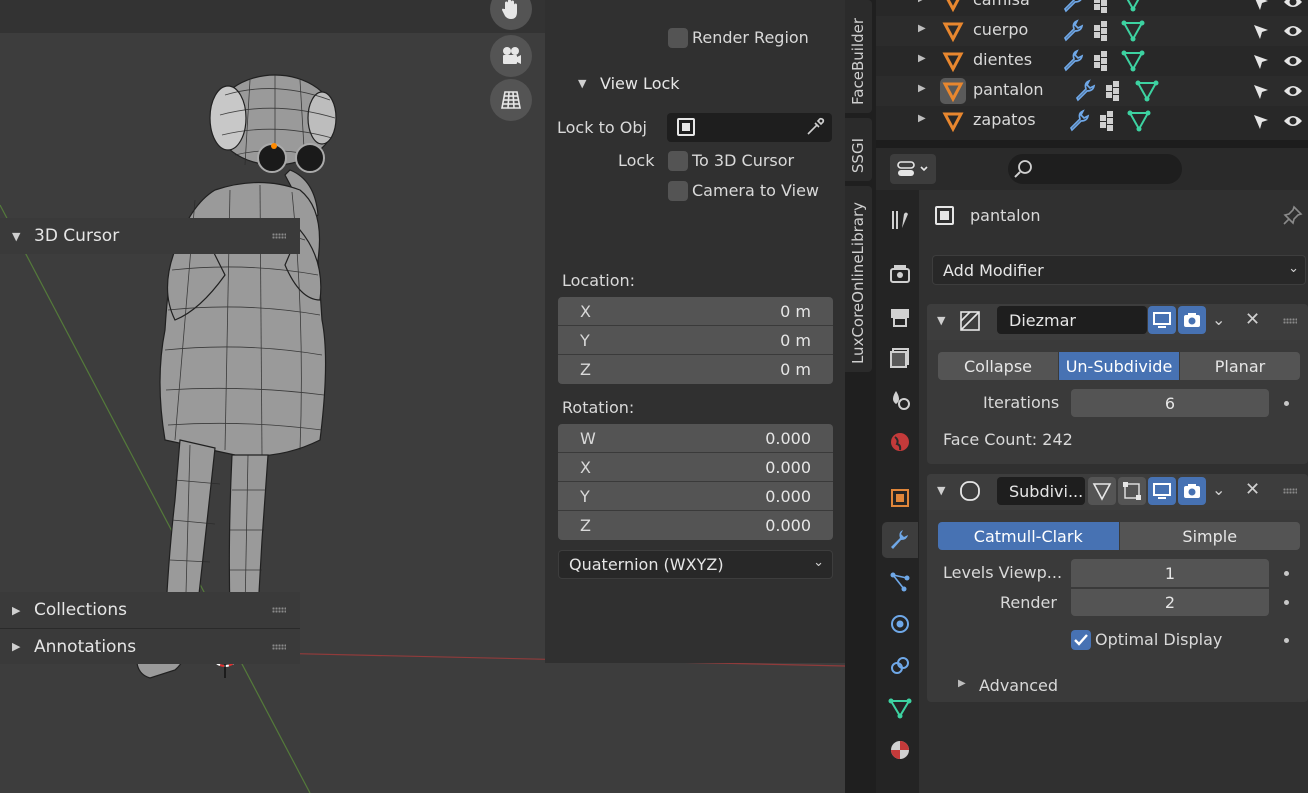  What do you see at coordinates (1102, 491) in the screenshot?
I see `edit-cage-icon` at bounding box center [1102, 491].